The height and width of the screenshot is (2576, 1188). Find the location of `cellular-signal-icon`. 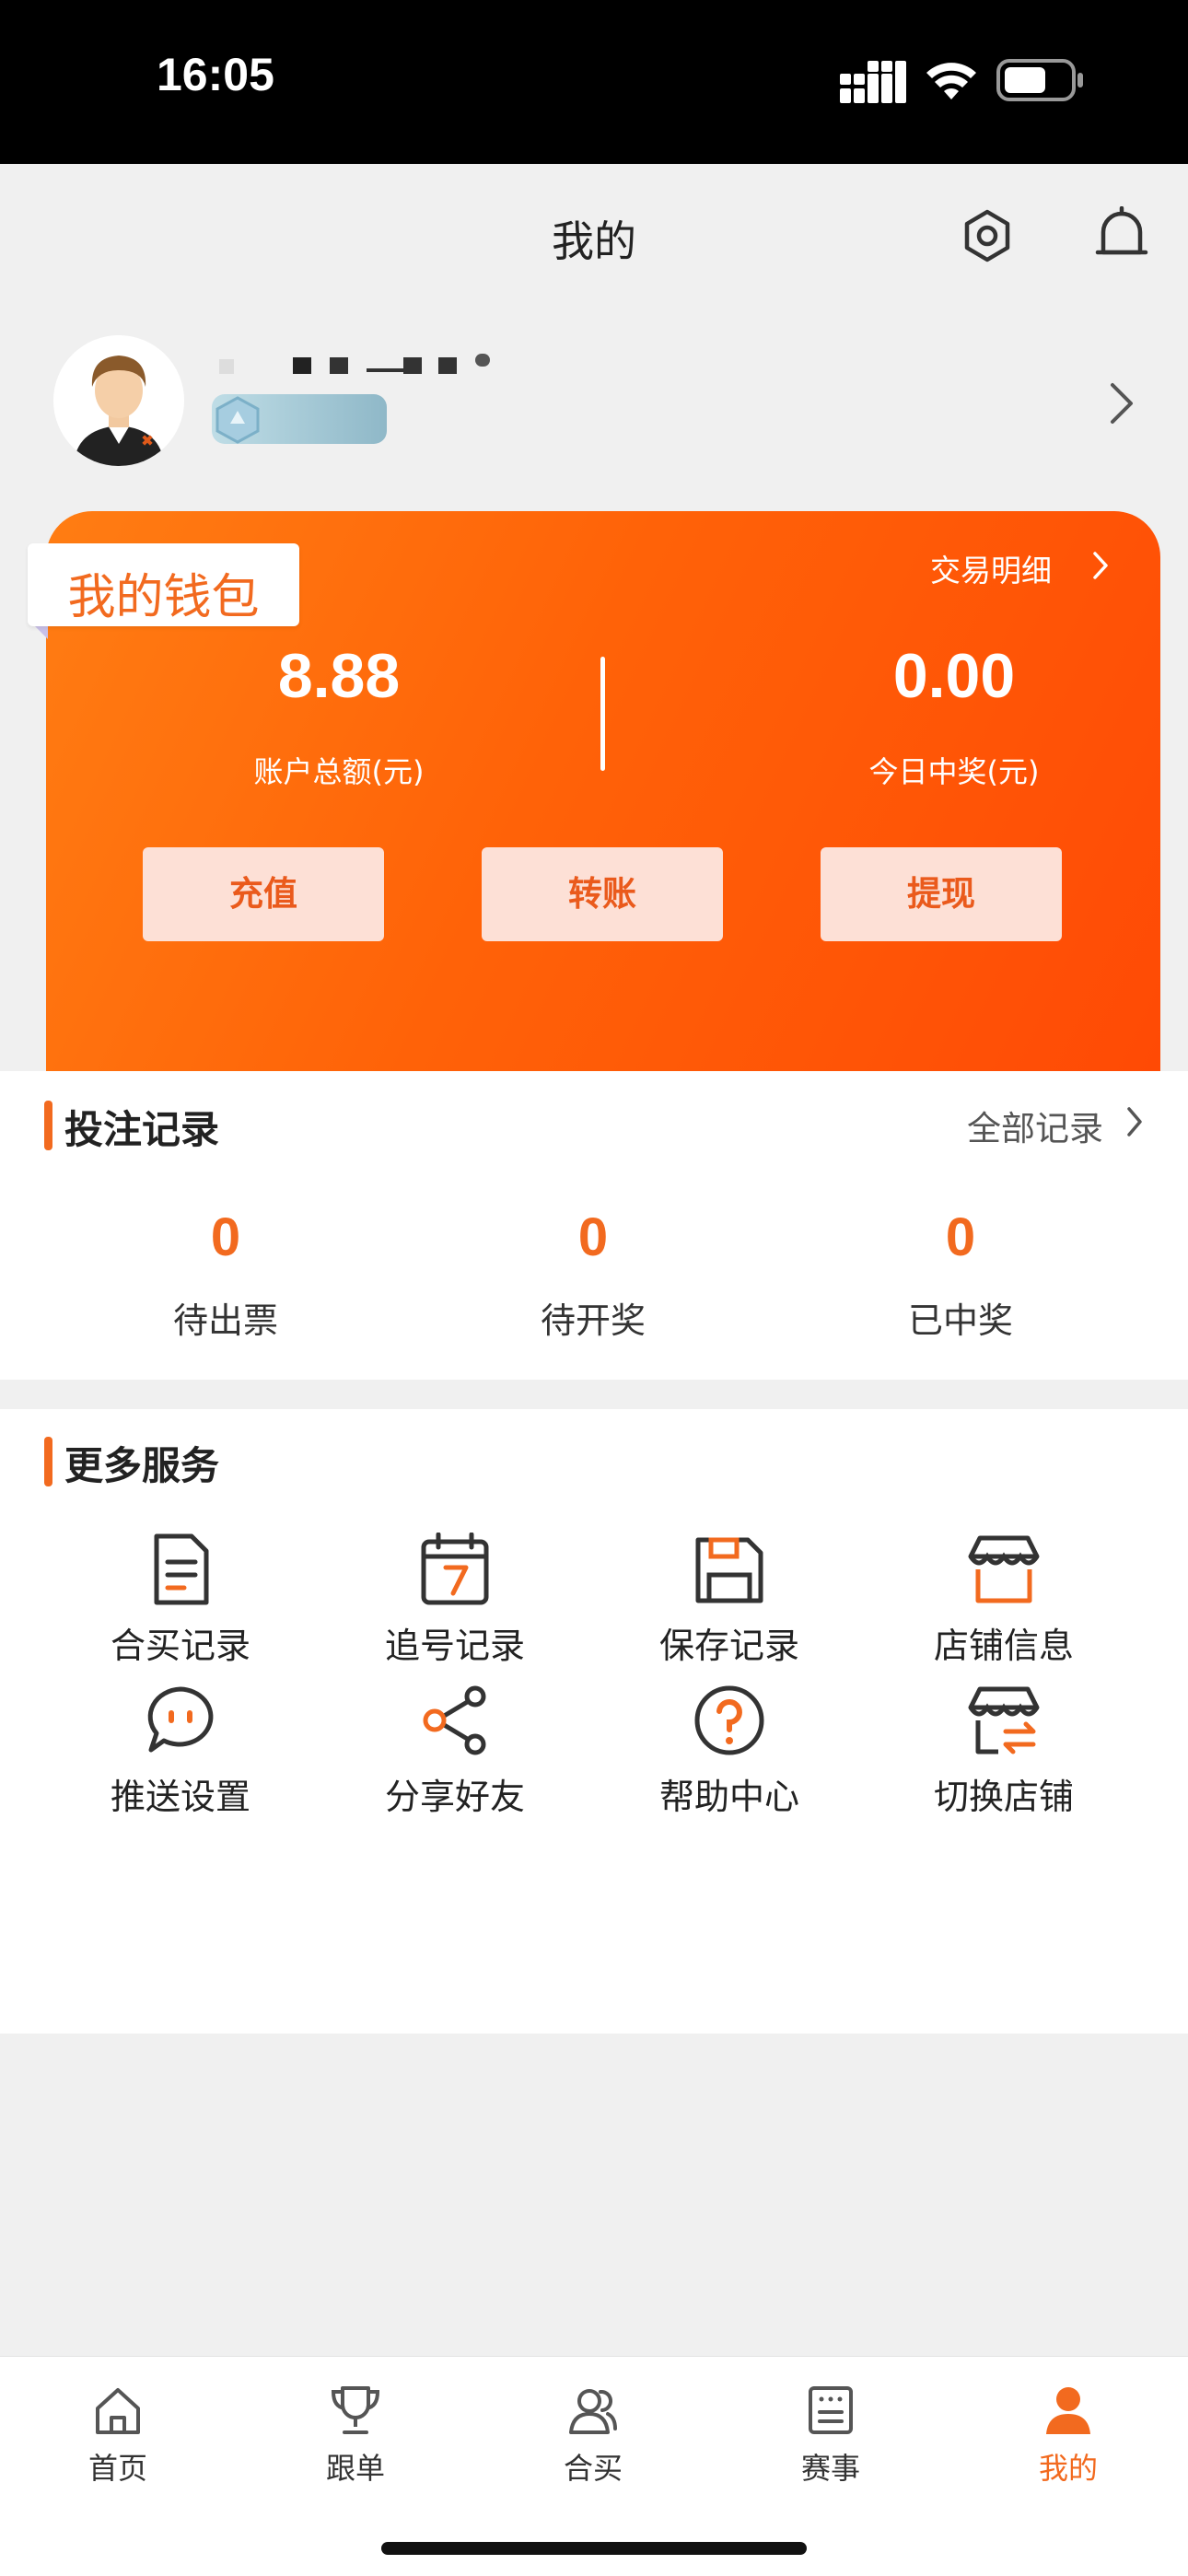

cellular-signal-icon is located at coordinates (873, 82).